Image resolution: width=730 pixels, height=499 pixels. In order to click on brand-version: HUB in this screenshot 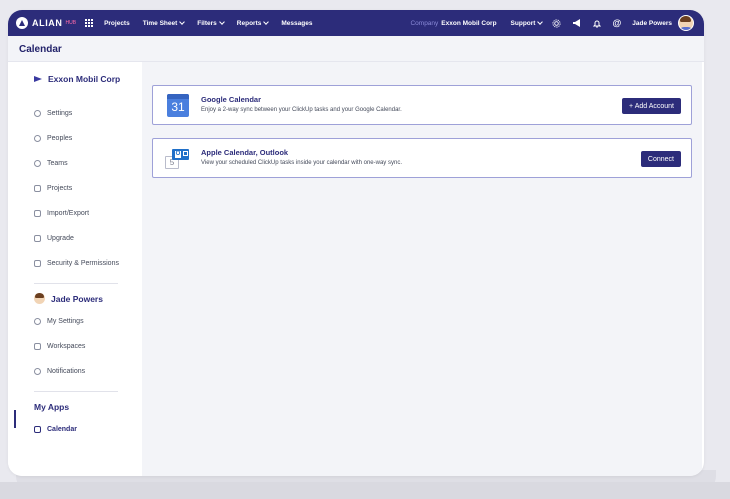, I will do `click(71, 23)`.